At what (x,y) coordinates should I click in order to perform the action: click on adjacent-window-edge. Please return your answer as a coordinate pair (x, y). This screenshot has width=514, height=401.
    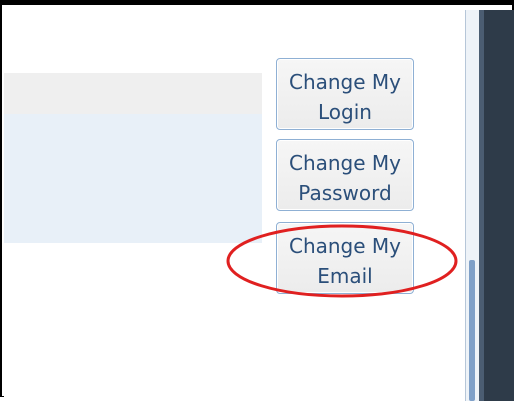
    Looking at the image, I should click on (496, 205).